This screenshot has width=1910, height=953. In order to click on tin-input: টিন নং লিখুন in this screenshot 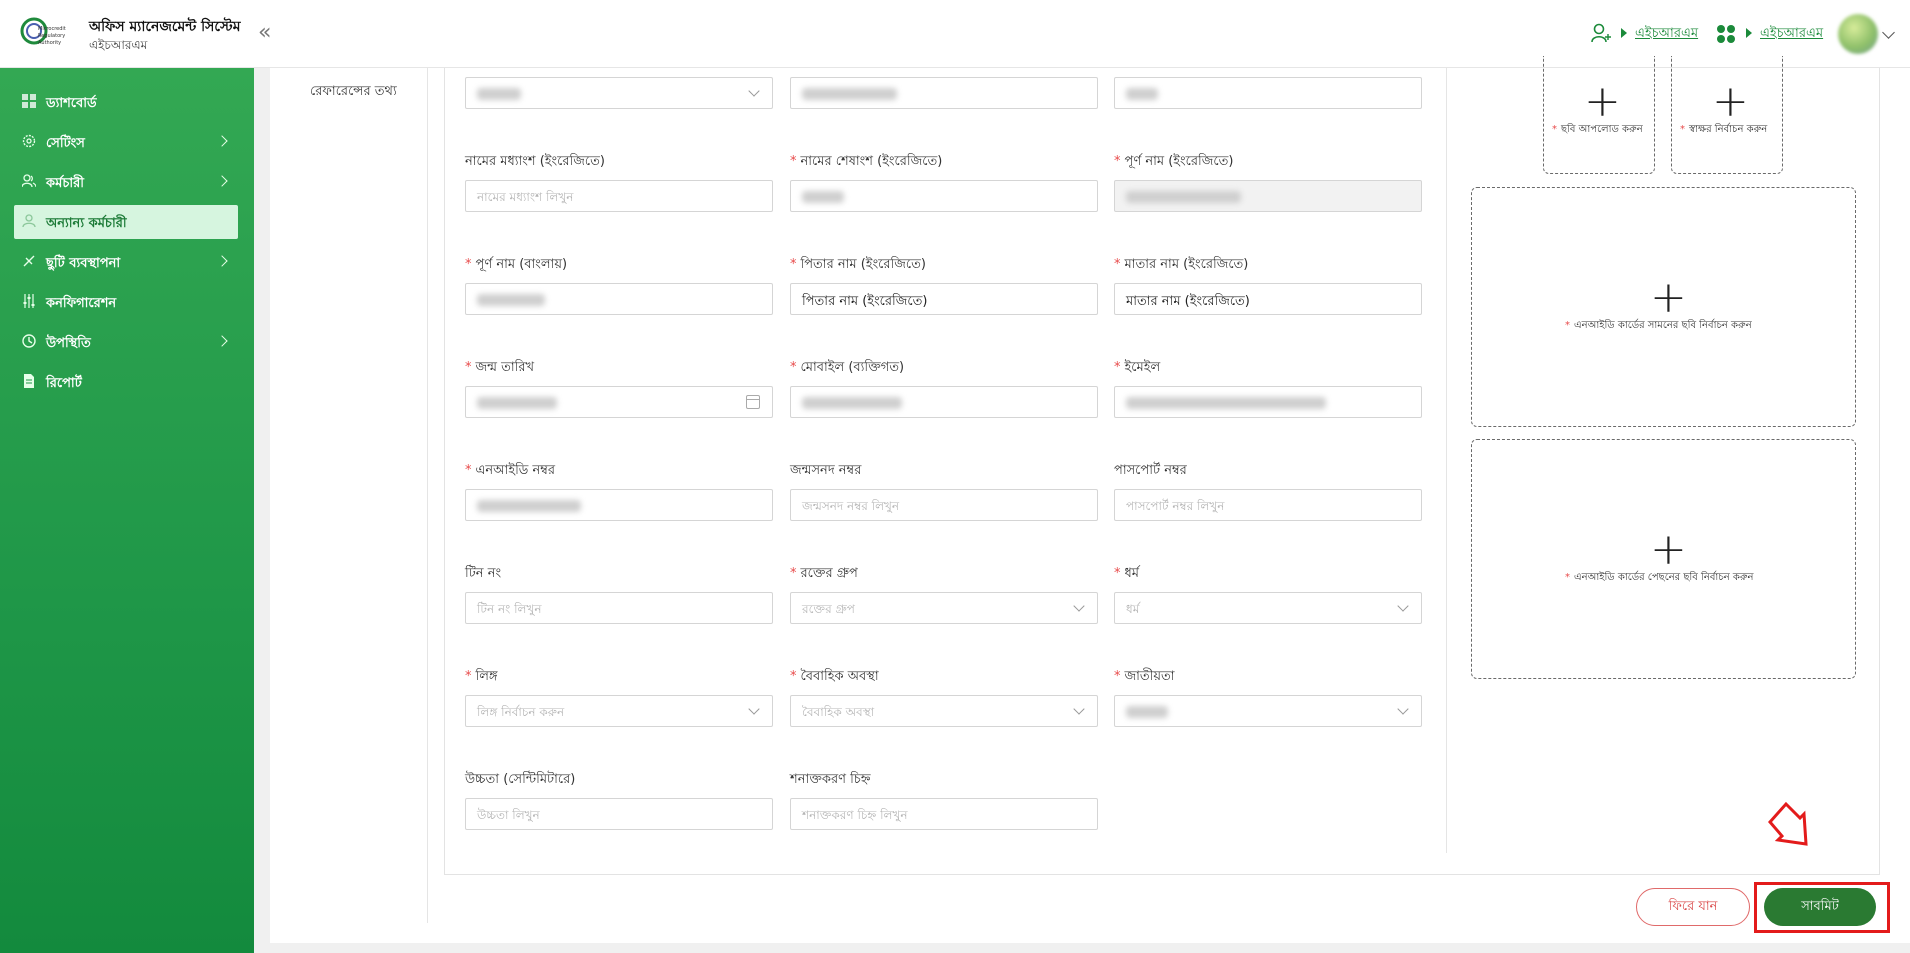, I will do `click(619, 608)`.